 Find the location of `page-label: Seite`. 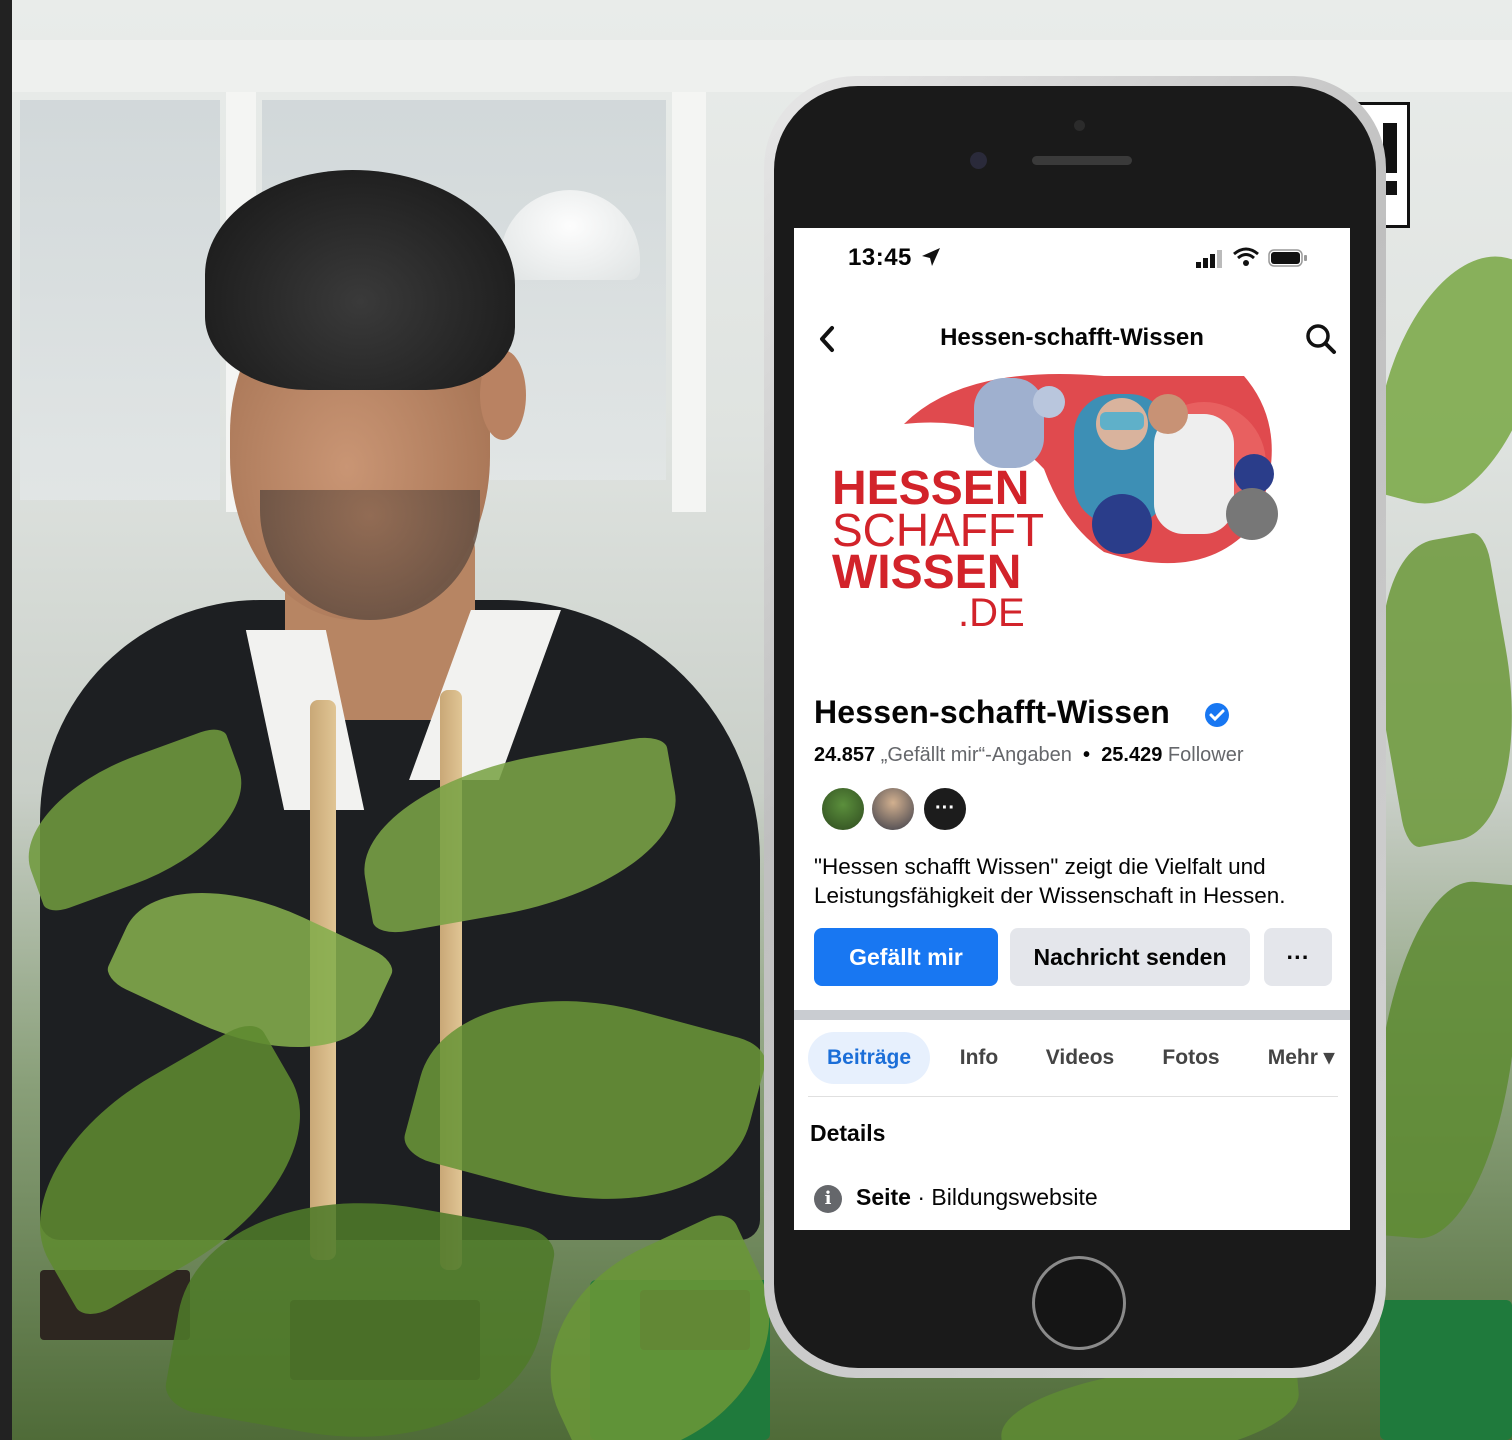

page-label: Seite is located at coordinates (883, 1197).